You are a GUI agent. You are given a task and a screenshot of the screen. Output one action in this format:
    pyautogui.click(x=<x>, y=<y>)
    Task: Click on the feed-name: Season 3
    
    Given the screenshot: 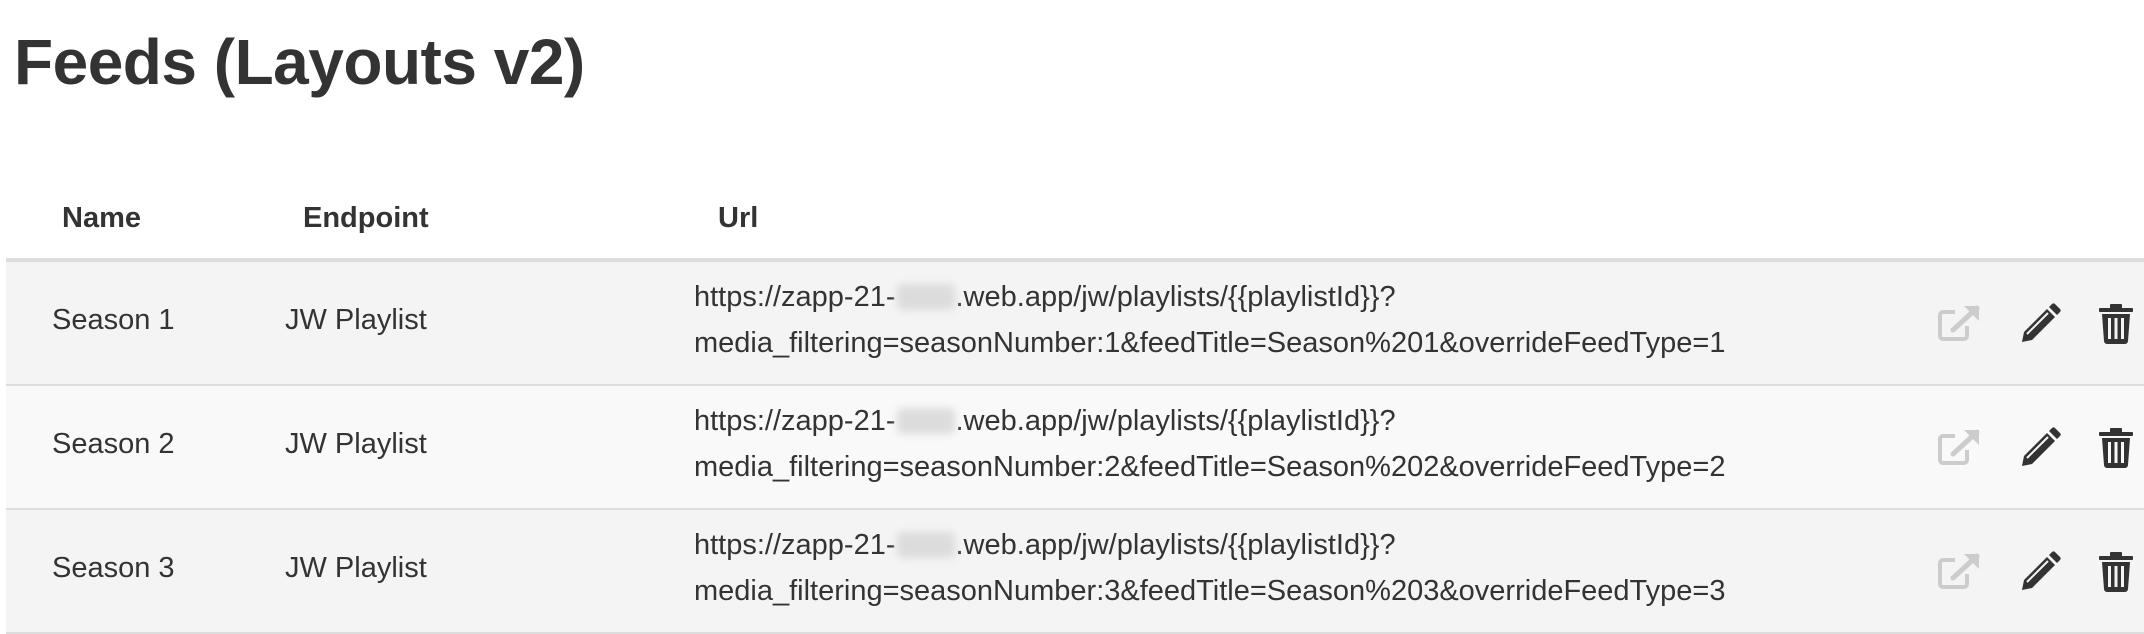 What is the action you would take?
    pyautogui.click(x=113, y=568)
    